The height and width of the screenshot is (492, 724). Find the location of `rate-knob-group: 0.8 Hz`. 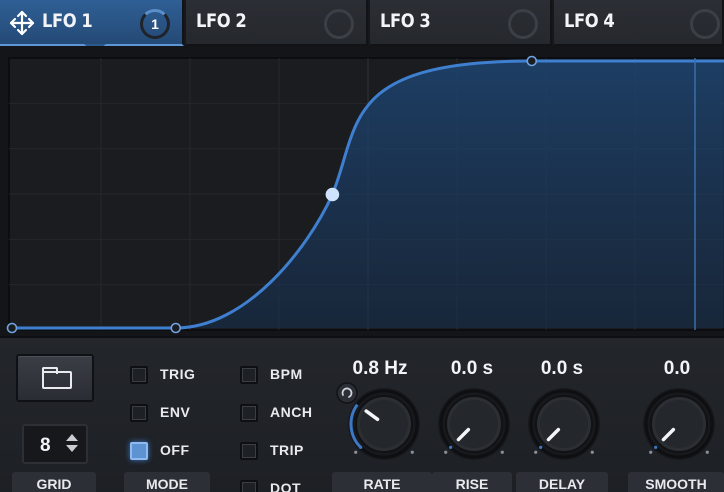

rate-knob-group: 0.8 Hz is located at coordinates (382, 415).